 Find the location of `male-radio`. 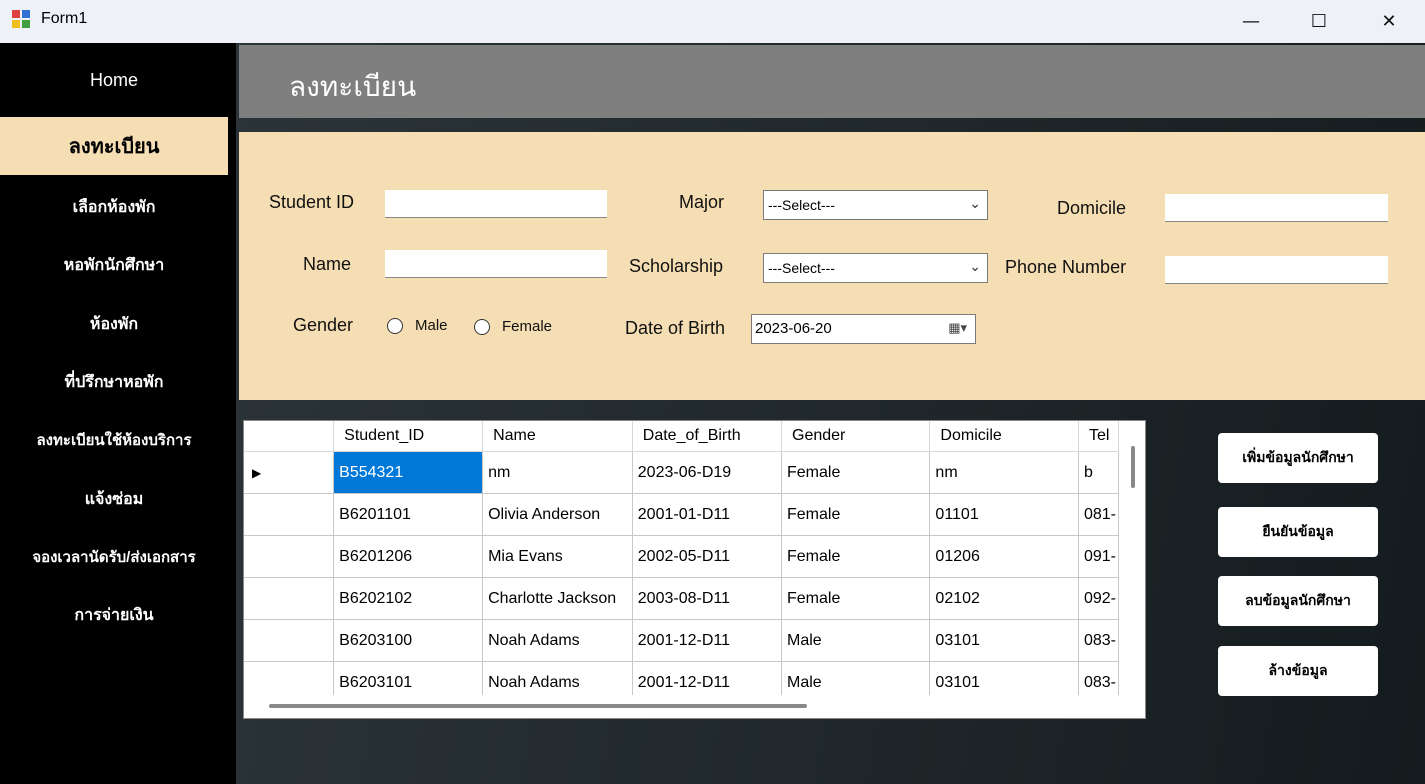

male-radio is located at coordinates (395, 326).